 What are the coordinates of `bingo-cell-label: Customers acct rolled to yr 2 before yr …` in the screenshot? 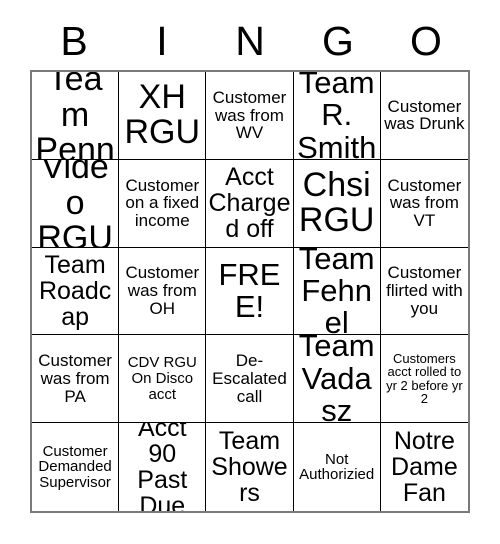 It's located at (424, 378).